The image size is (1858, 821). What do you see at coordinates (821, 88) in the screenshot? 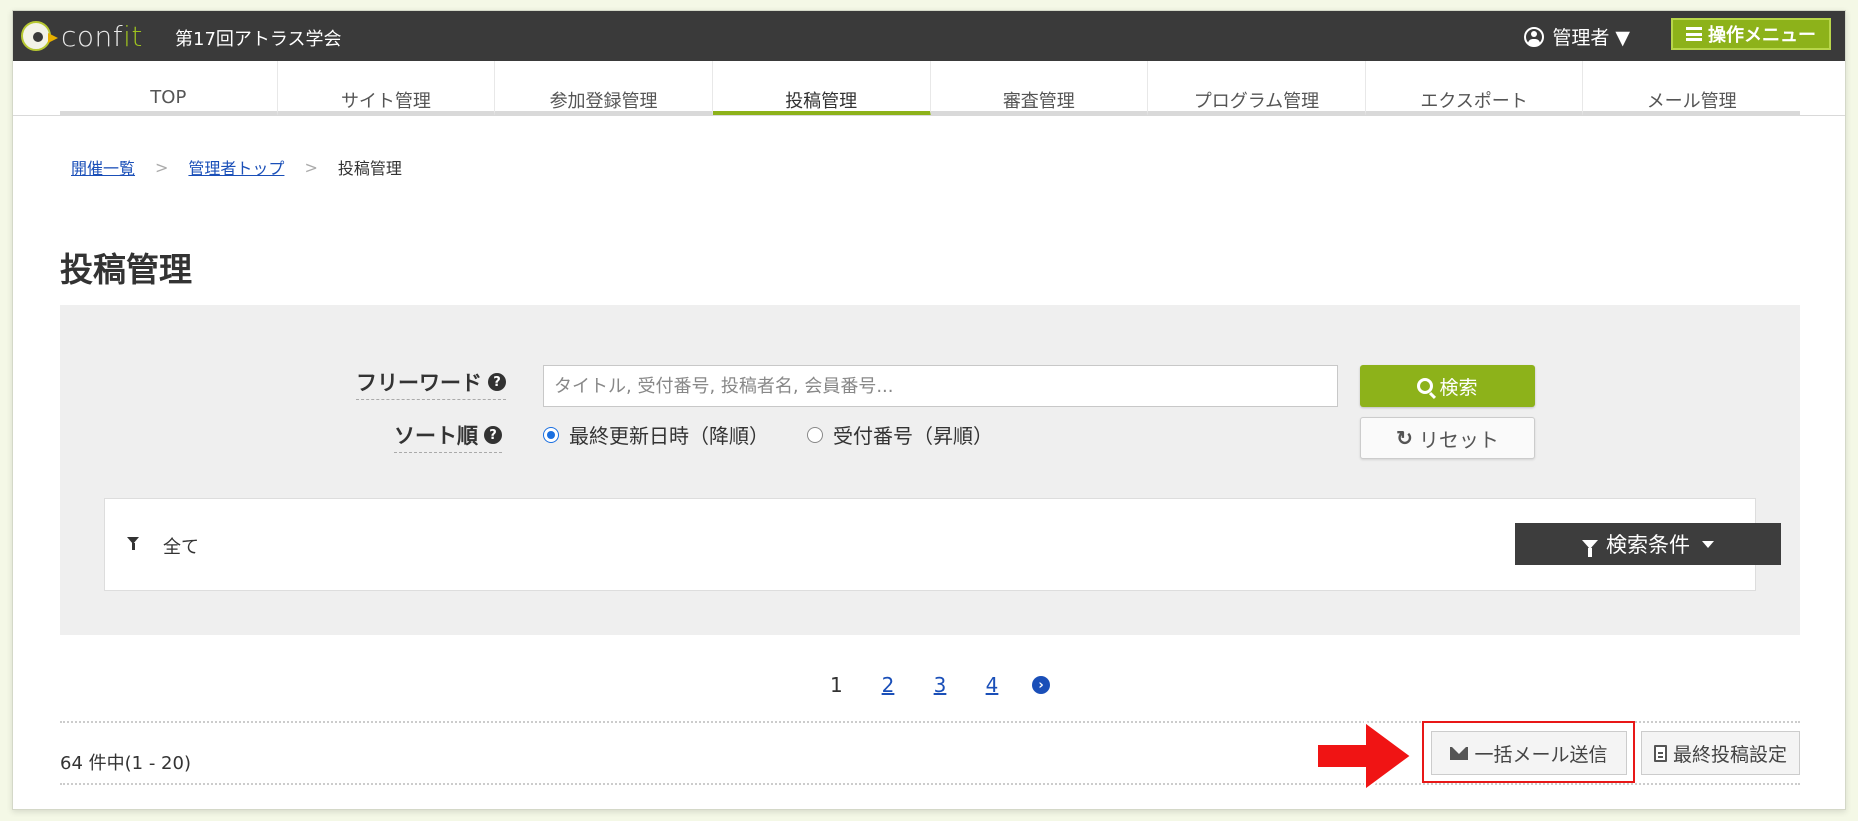
I see `tab-submission-management: 投稿管理` at bounding box center [821, 88].